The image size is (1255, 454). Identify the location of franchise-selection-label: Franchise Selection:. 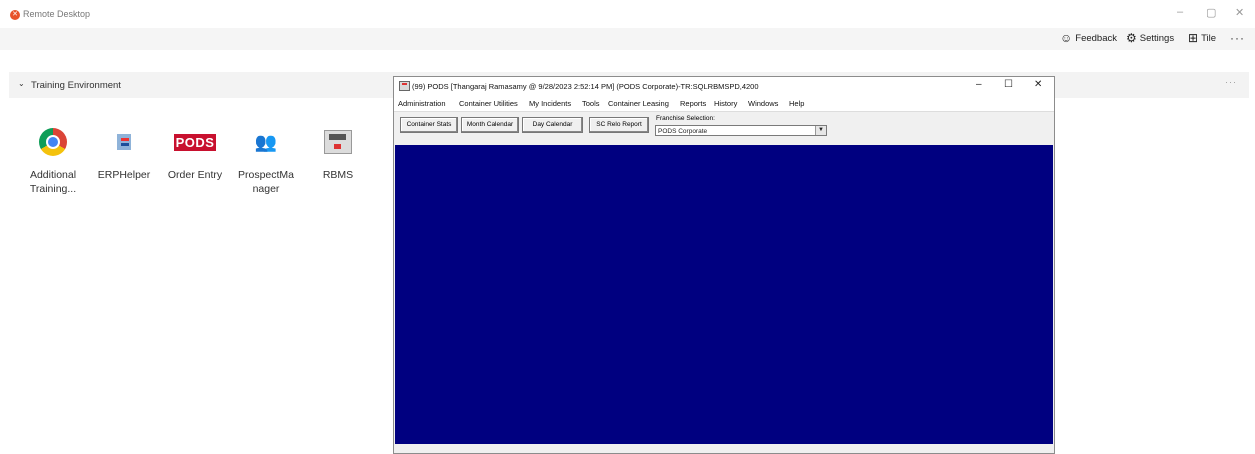
(685, 118).